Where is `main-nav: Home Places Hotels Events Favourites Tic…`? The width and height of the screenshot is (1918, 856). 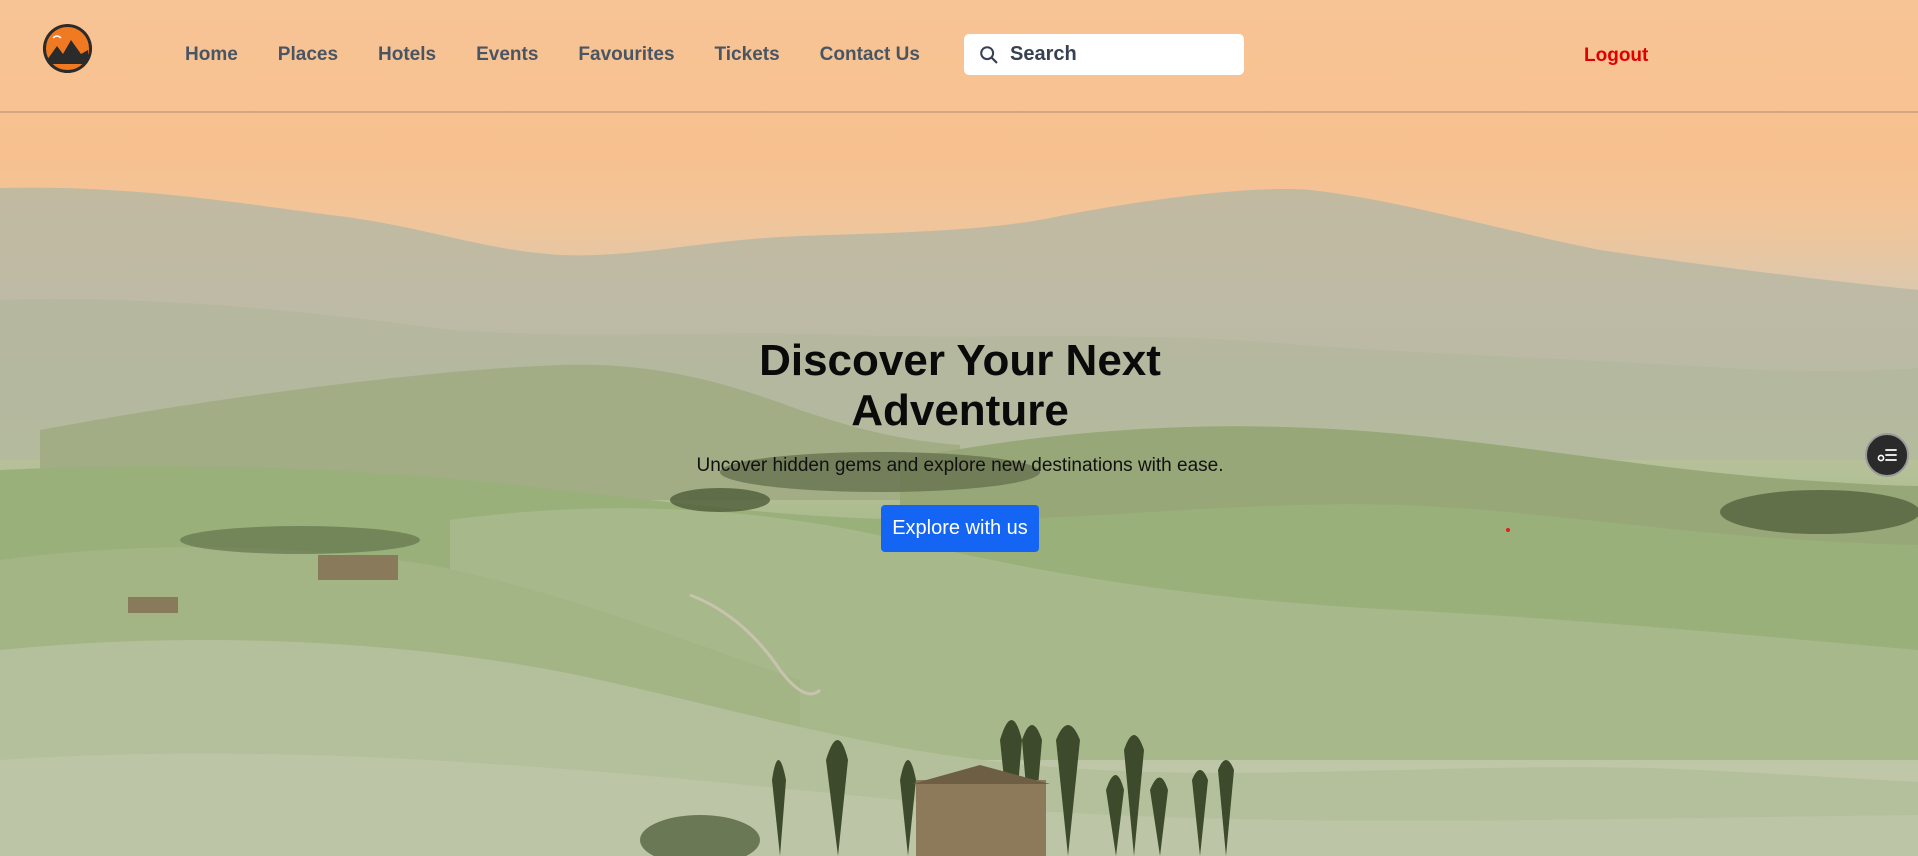
main-nav: Home Places Hotels Events Favourites Tic… is located at coordinates (572, 55).